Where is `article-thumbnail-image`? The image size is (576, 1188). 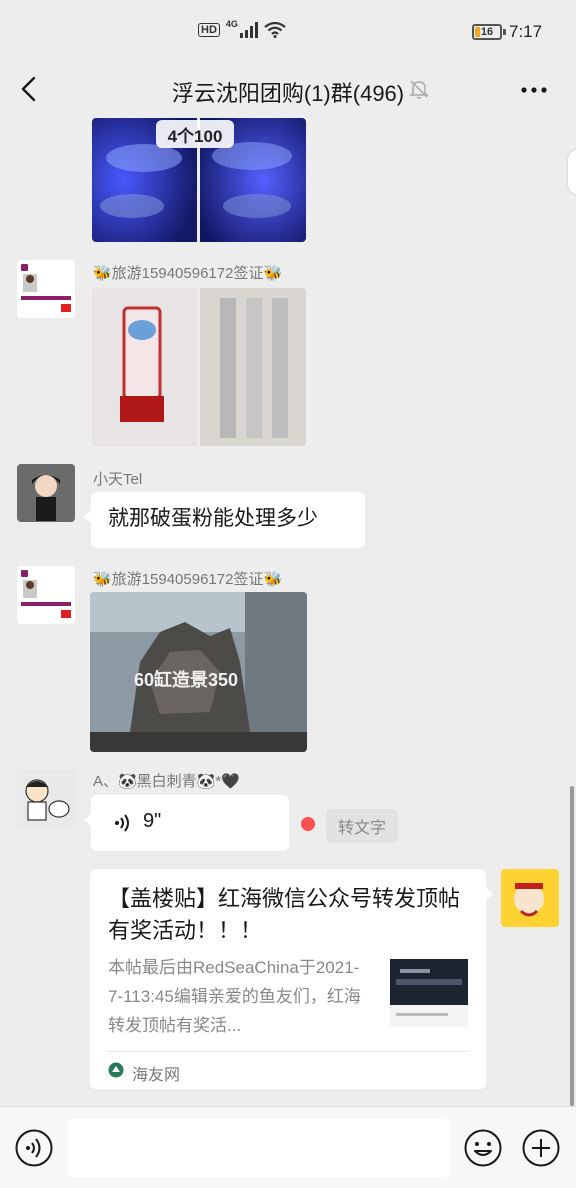
article-thumbnail-image is located at coordinates (429, 993).